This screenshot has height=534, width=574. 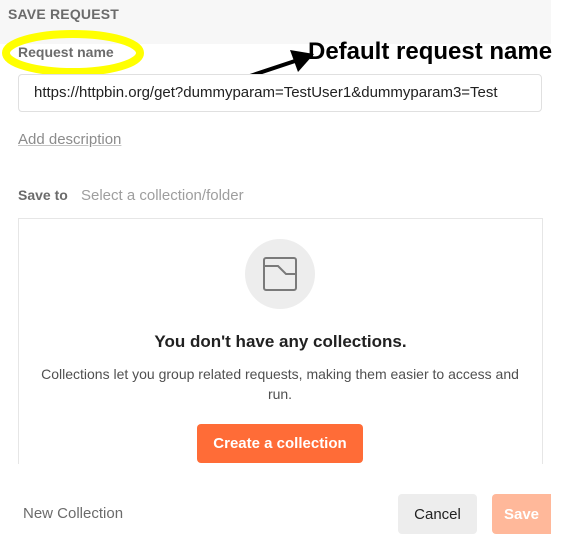 I want to click on request-name-label: Request name, so click(x=66, y=52).